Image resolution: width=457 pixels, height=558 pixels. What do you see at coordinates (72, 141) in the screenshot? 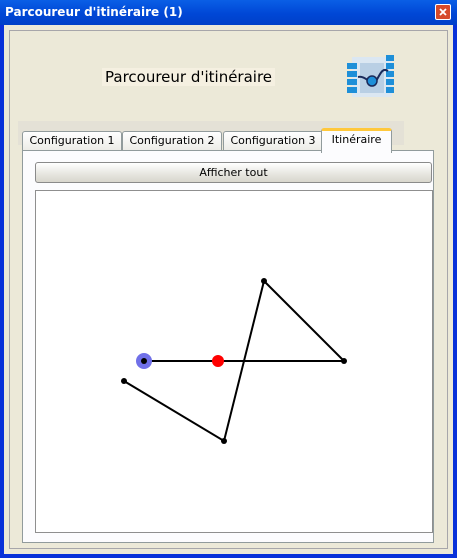
I see `tab-configuration-1: Configuration 1` at bounding box center [72, 141].